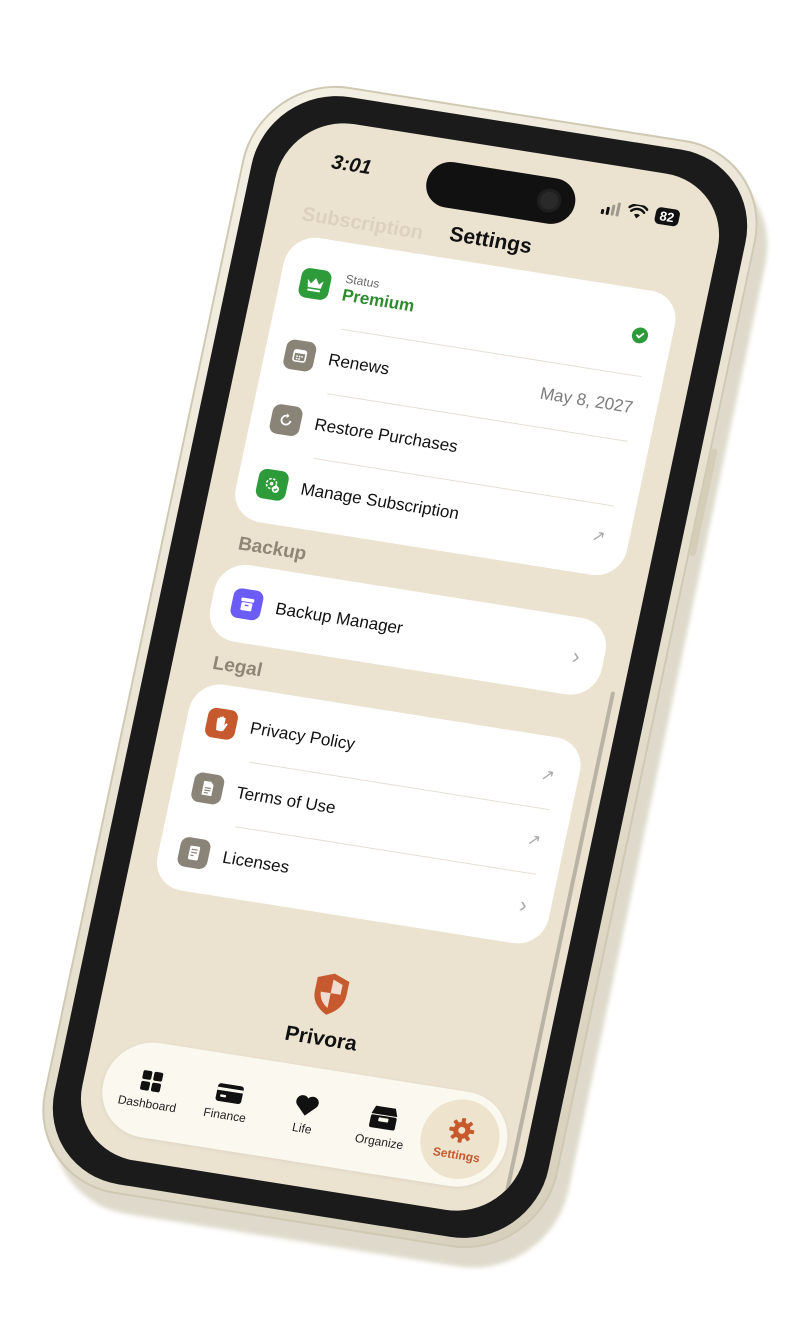  Describe the element at coordinates (315, 284) in the screenshot. I see `crown-icon` at that location.